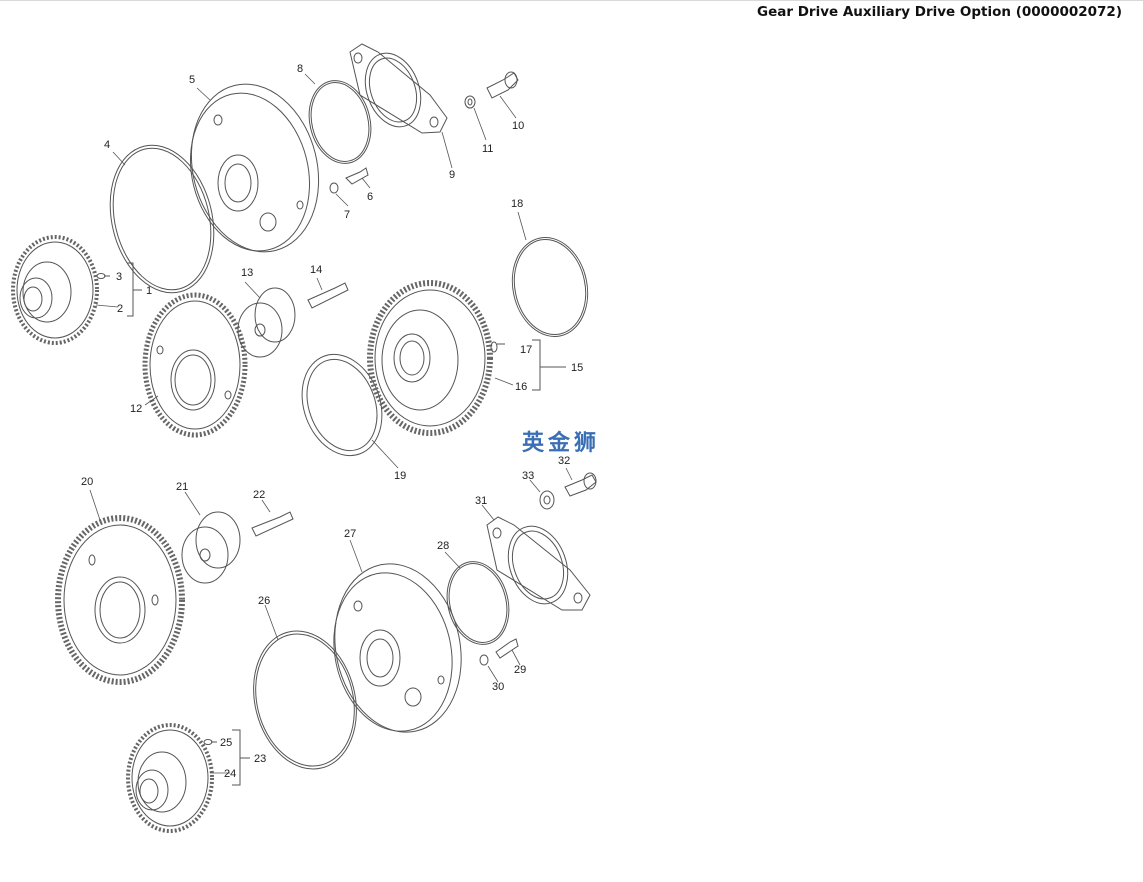  I want to click on callout-8: 8, so click(300, 69).